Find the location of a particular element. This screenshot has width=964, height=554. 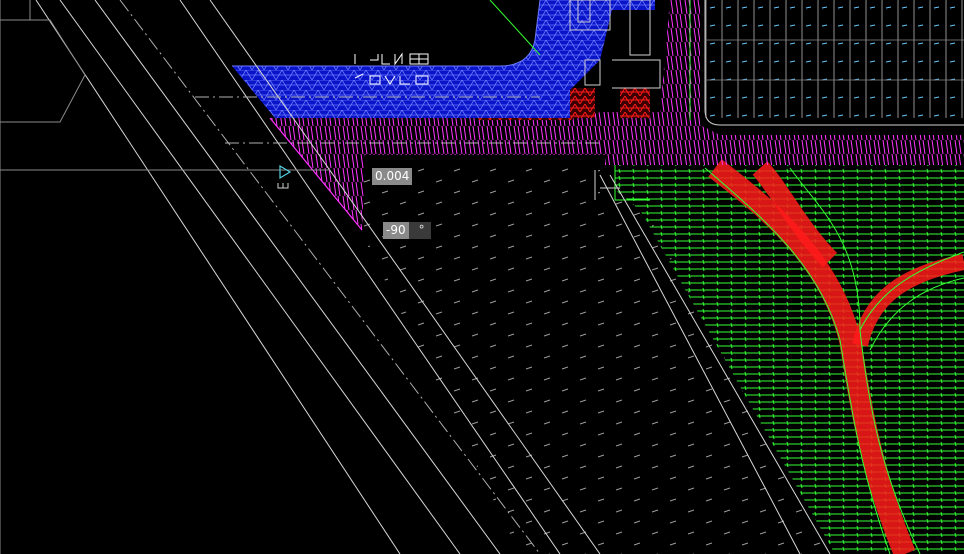

angle-unit: ° is located at coordinates (419, 230).